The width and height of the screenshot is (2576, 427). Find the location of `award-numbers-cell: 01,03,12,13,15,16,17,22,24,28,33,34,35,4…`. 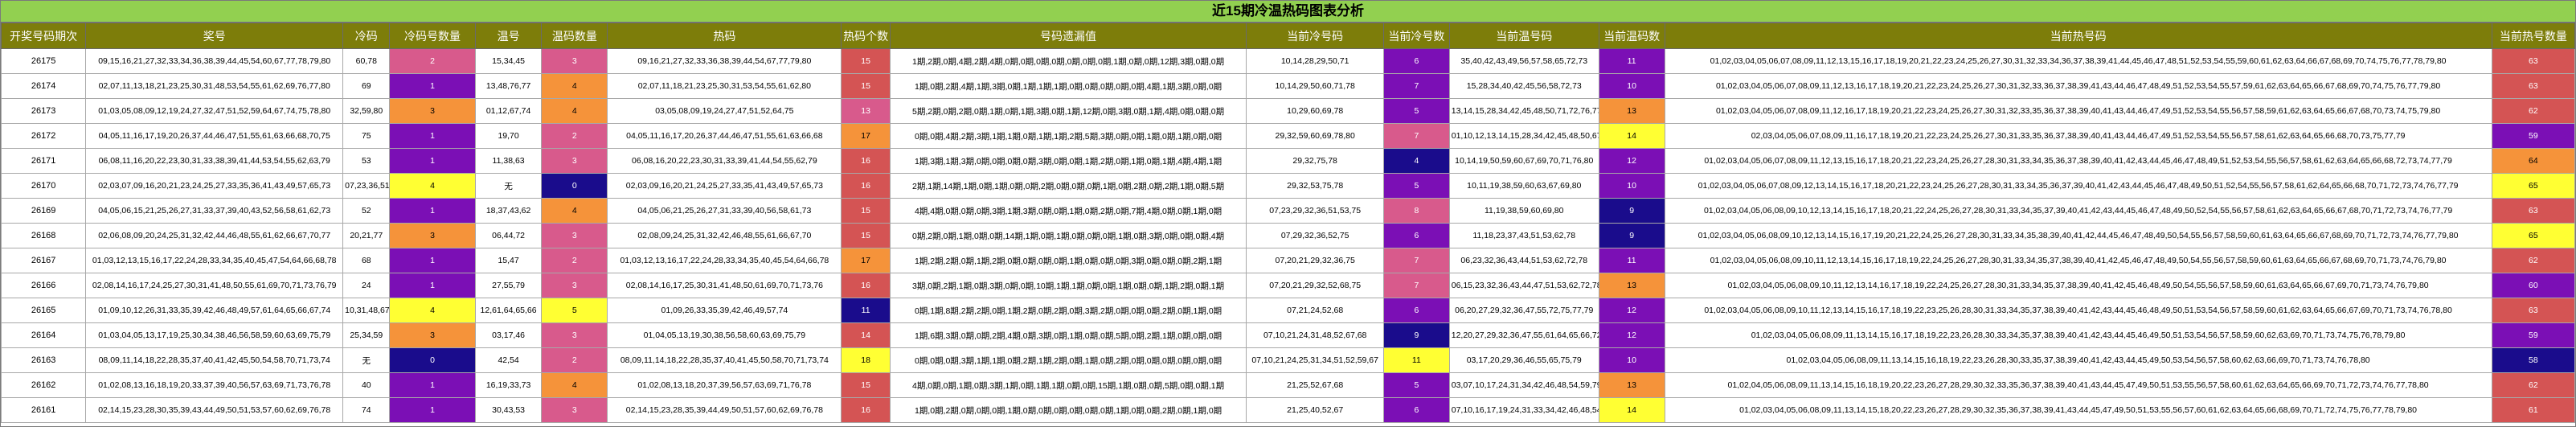

award-numbers-cell: 01,03,12,13,15,16,17,22,24,28,33,34,35,4… is located at coordinates (214, 260).